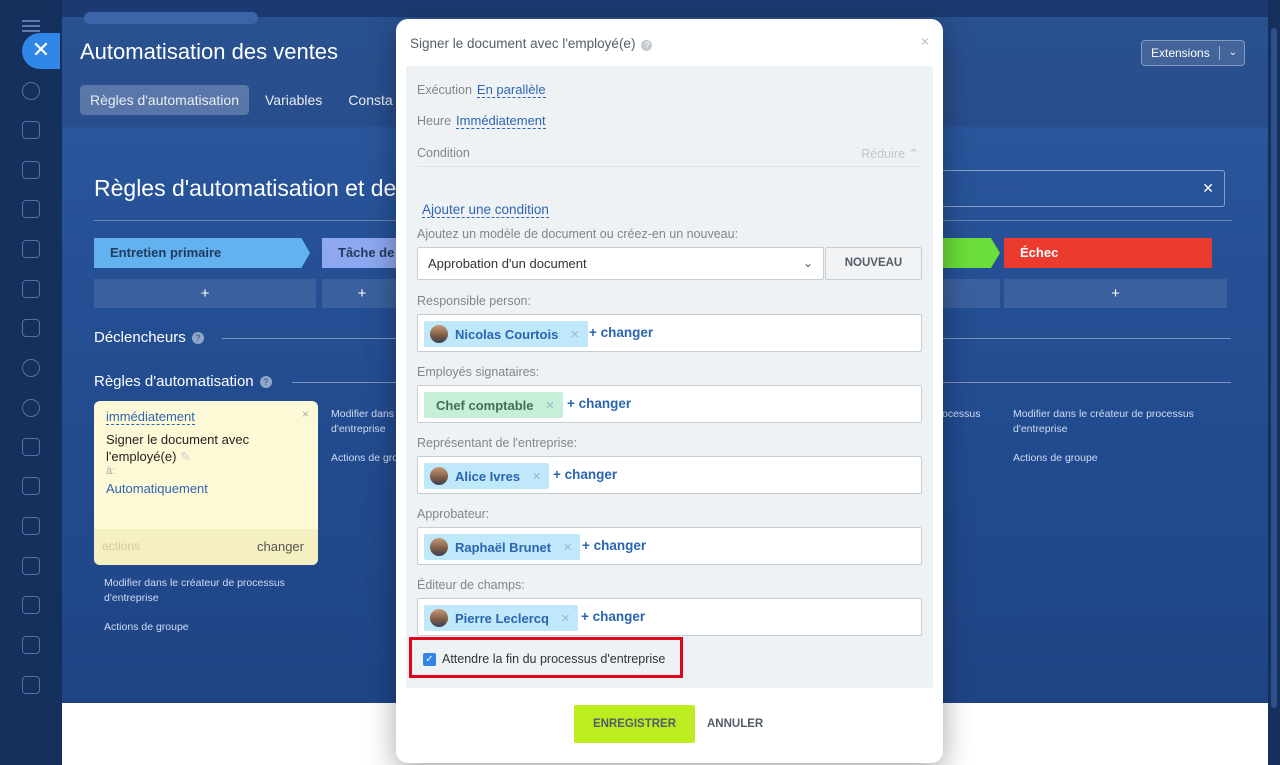  What do you see at coordinates (31, 328) in the screenshot?
I see `mail-icon` at bounding box center [31, 328].